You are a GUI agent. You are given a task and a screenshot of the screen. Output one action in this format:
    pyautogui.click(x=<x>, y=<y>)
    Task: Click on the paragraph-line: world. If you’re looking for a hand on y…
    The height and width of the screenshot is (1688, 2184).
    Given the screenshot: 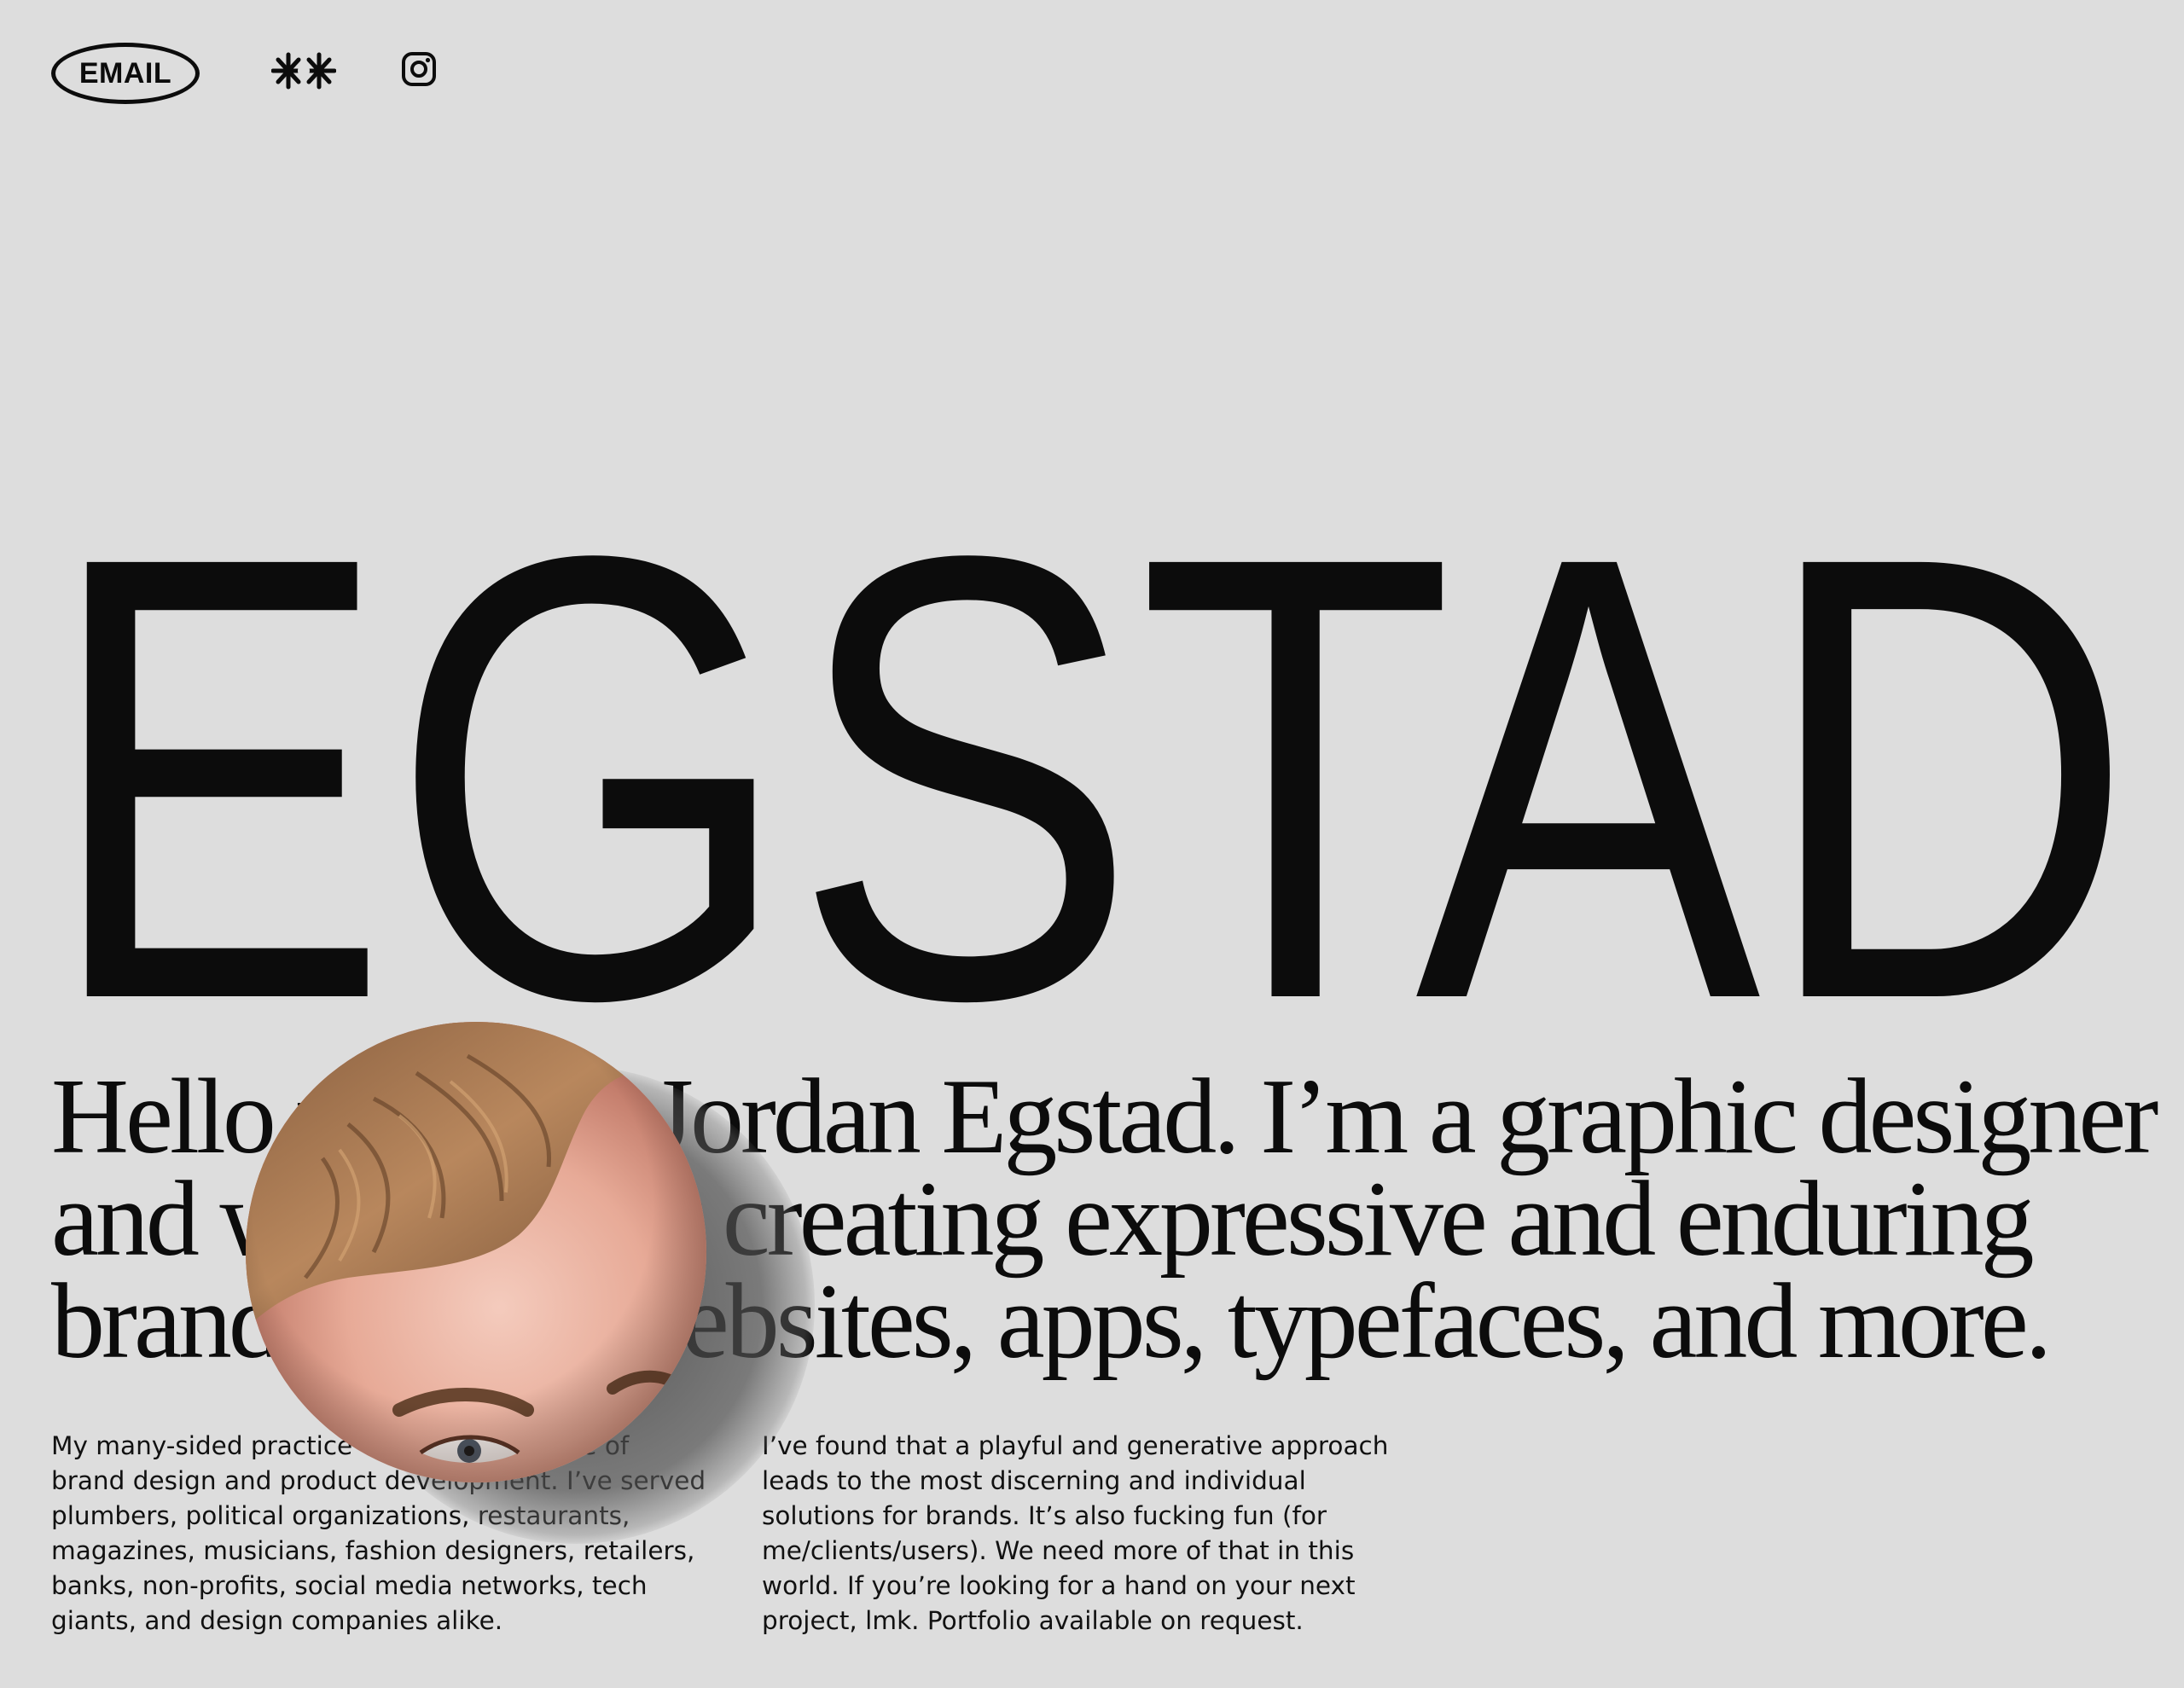 What is the action you would take?
    pyautogui.click(x=1059, y=1586)
    